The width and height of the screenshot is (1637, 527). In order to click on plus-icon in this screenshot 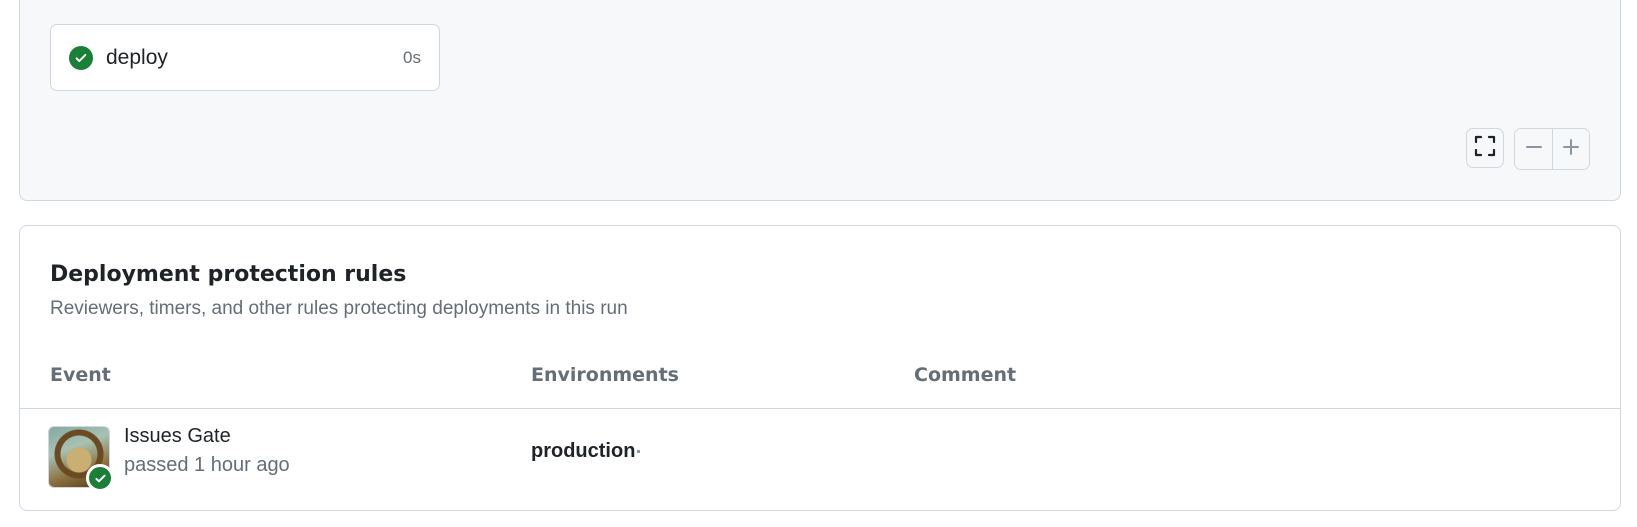, I will do `click(1571, 149)`.